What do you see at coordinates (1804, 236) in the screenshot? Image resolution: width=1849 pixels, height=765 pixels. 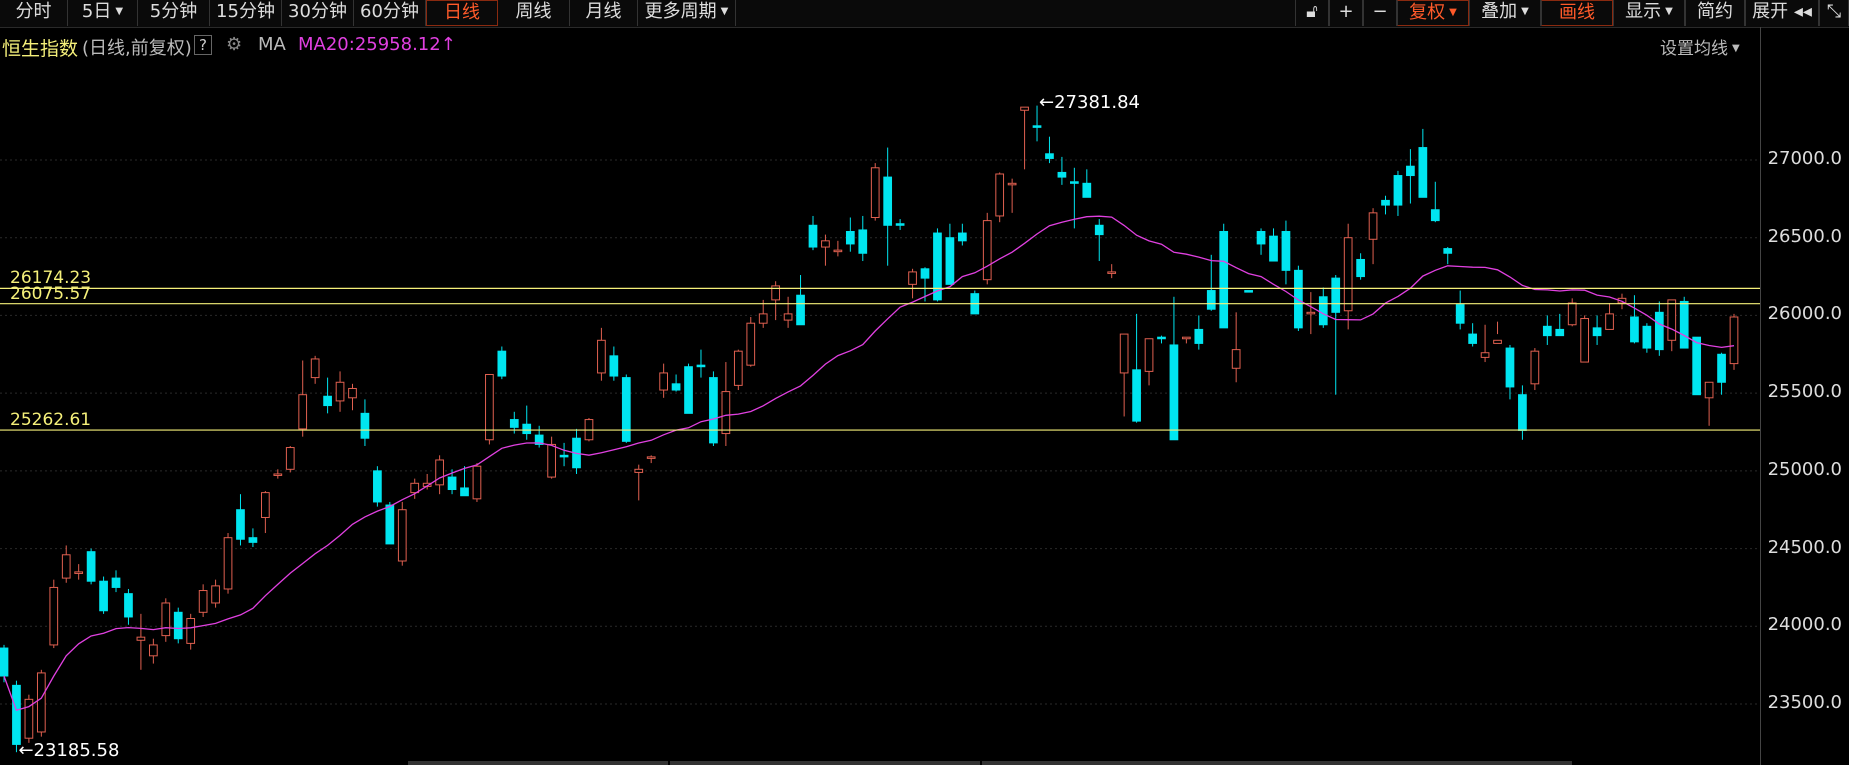 I see `y-tick-label: 26500.0` at bounding box center [1804, 236].